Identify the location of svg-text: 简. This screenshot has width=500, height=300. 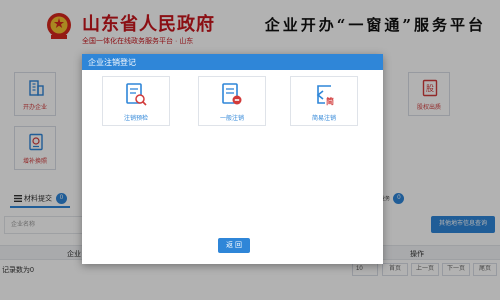
(330, 101).